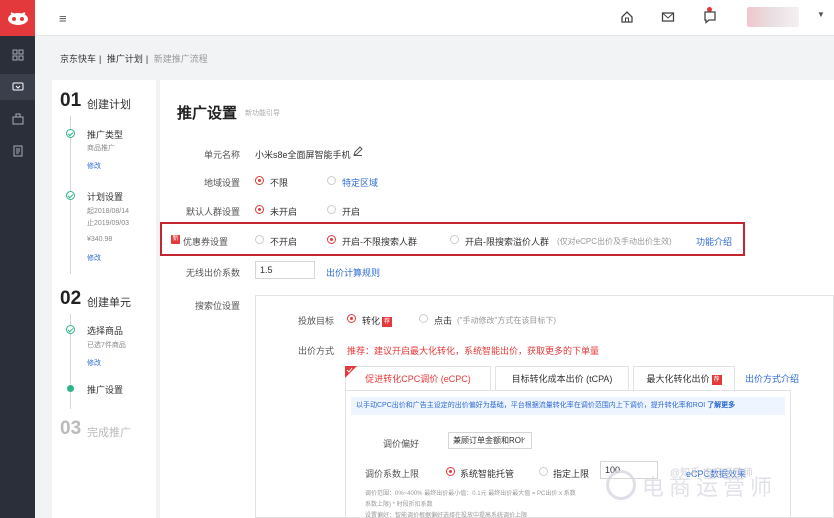 The height and width of the screenshot is (518, 834). I want to click on message-icon, so click(710, 17).